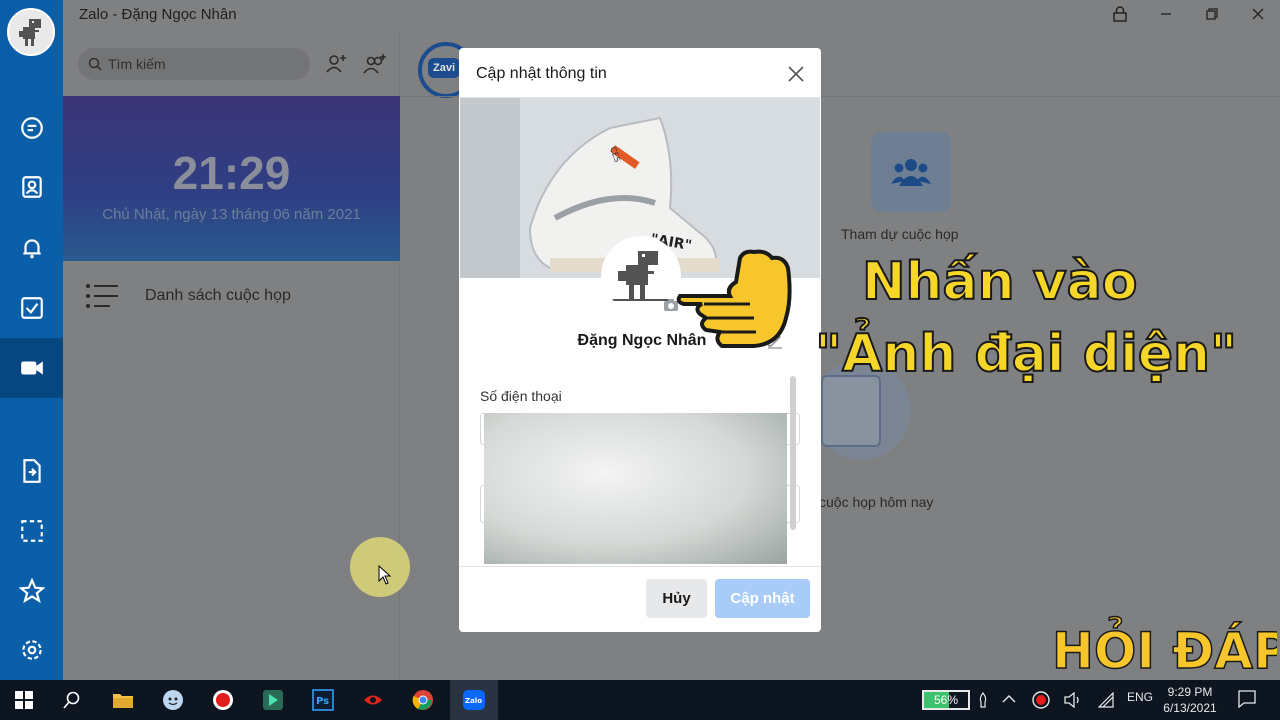 Image resolution: width=1280 pixels, height=720 pixels. I want to click on notification-center-icon, so click(1247, 699).